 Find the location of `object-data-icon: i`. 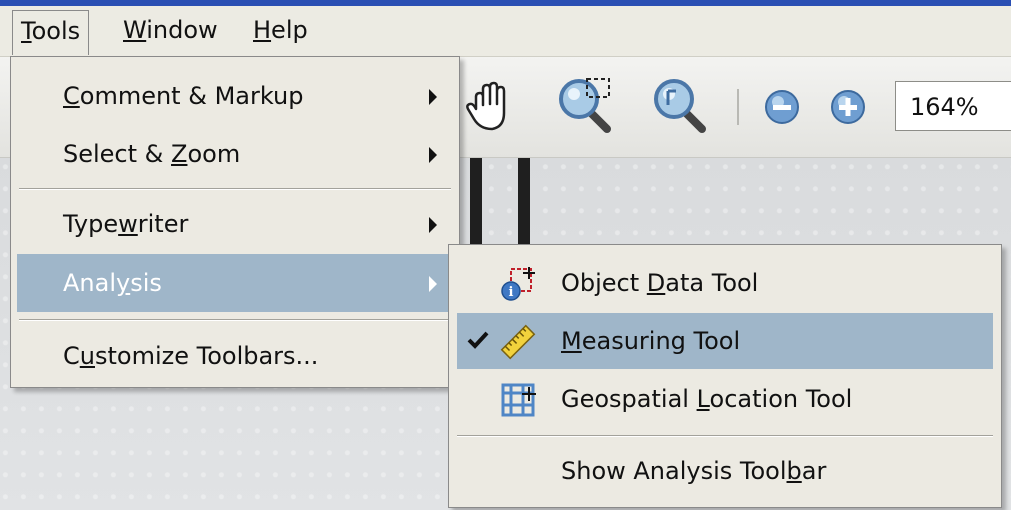

object-data-icon: i is located at coordinates (518, 284).